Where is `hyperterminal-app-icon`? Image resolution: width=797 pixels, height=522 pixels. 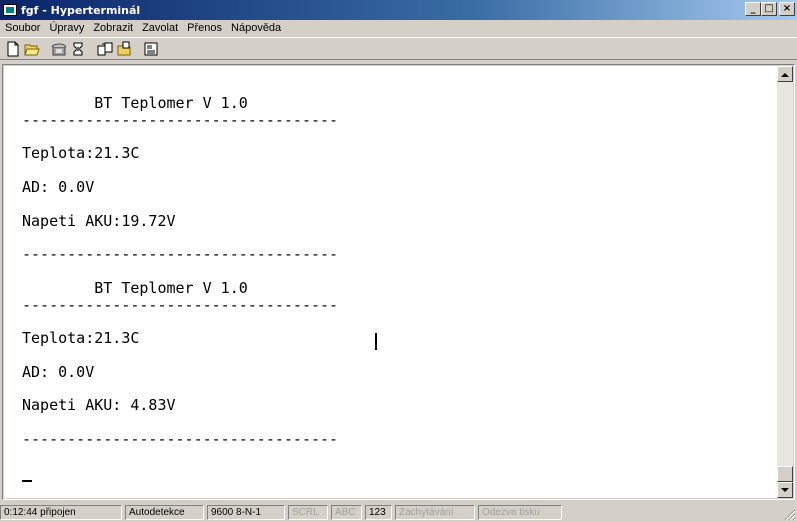 hyperterminal-app-icon is located at coordinates (10, 10).